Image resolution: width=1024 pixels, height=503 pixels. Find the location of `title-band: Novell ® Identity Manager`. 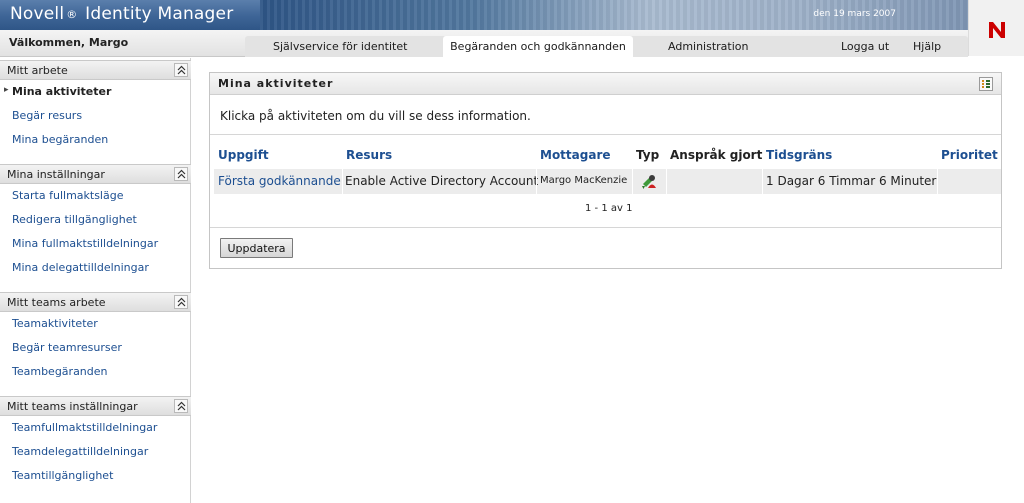

title-band: Novell ® Identity Manager is located at coordinates (130, 15).